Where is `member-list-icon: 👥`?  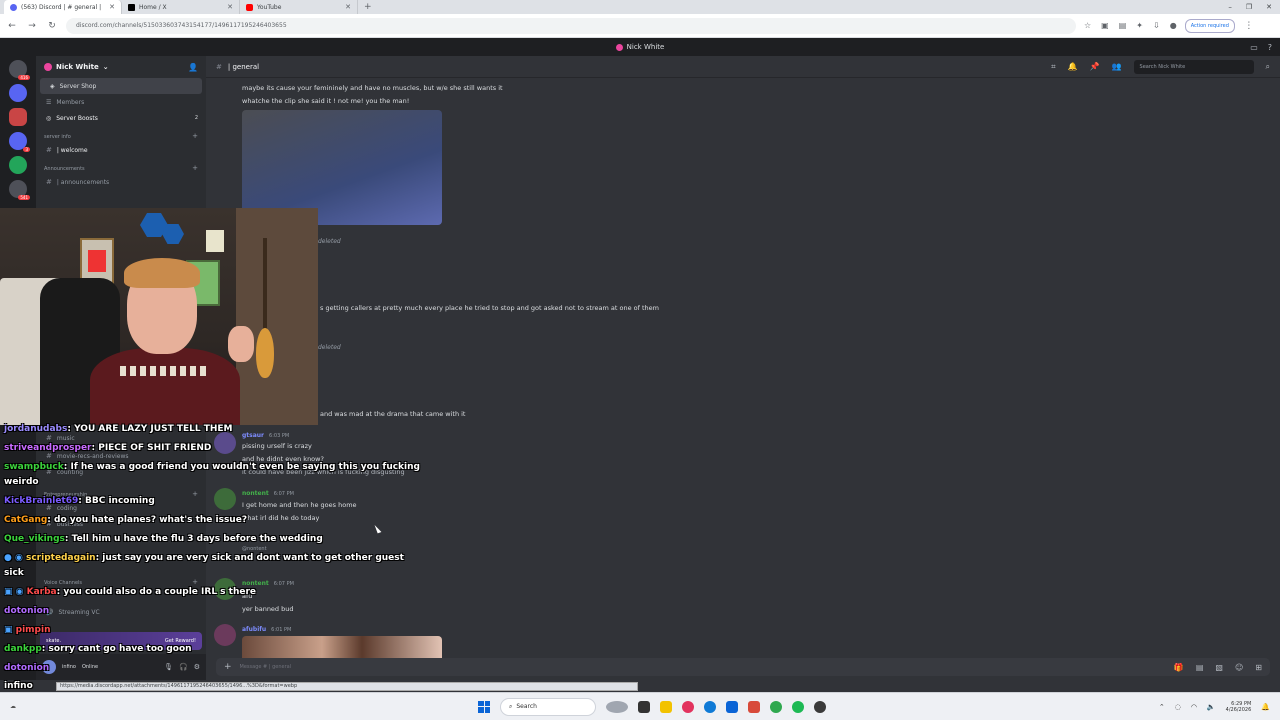
member-list-icon: 👥 is located at coordinates (1117, 66).